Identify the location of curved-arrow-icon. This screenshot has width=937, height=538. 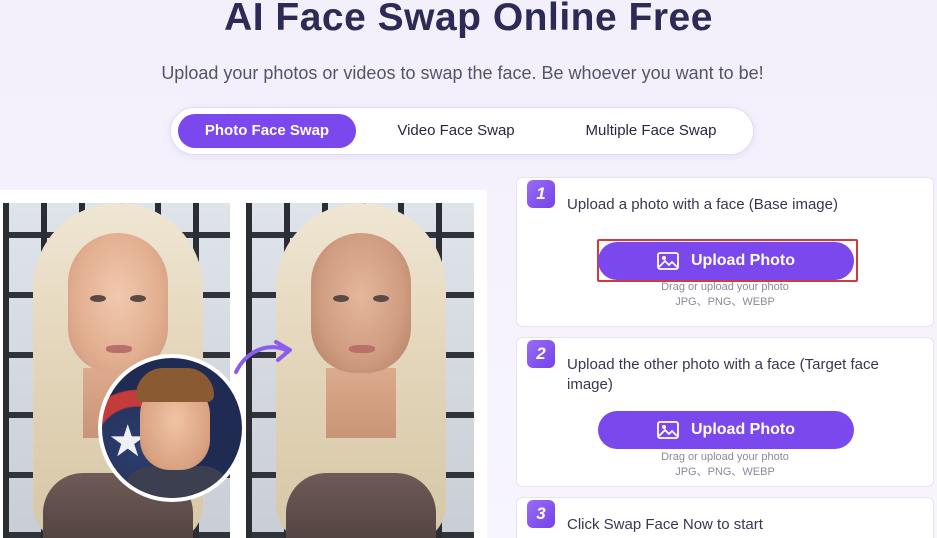
(263, 357).